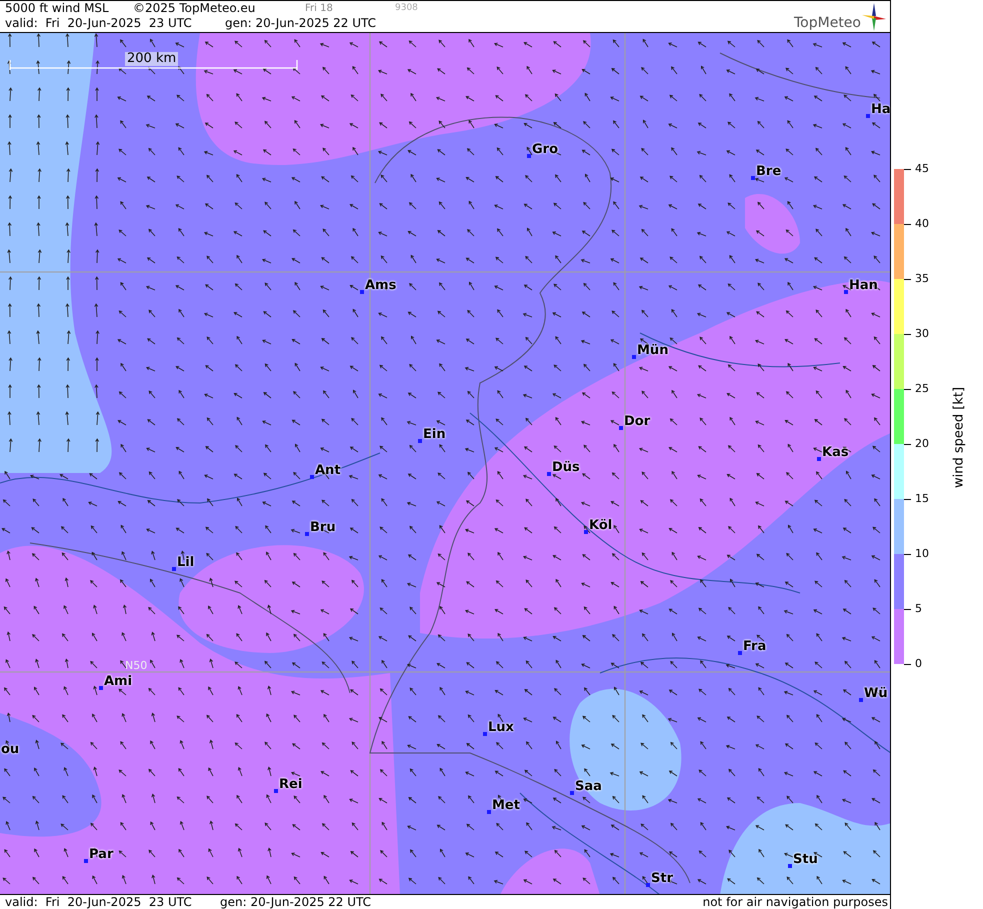 This screenshot has height=909, width=983. I want to click on copyright-text: ©2025 TopMeteo.eu, so click(194, 8).